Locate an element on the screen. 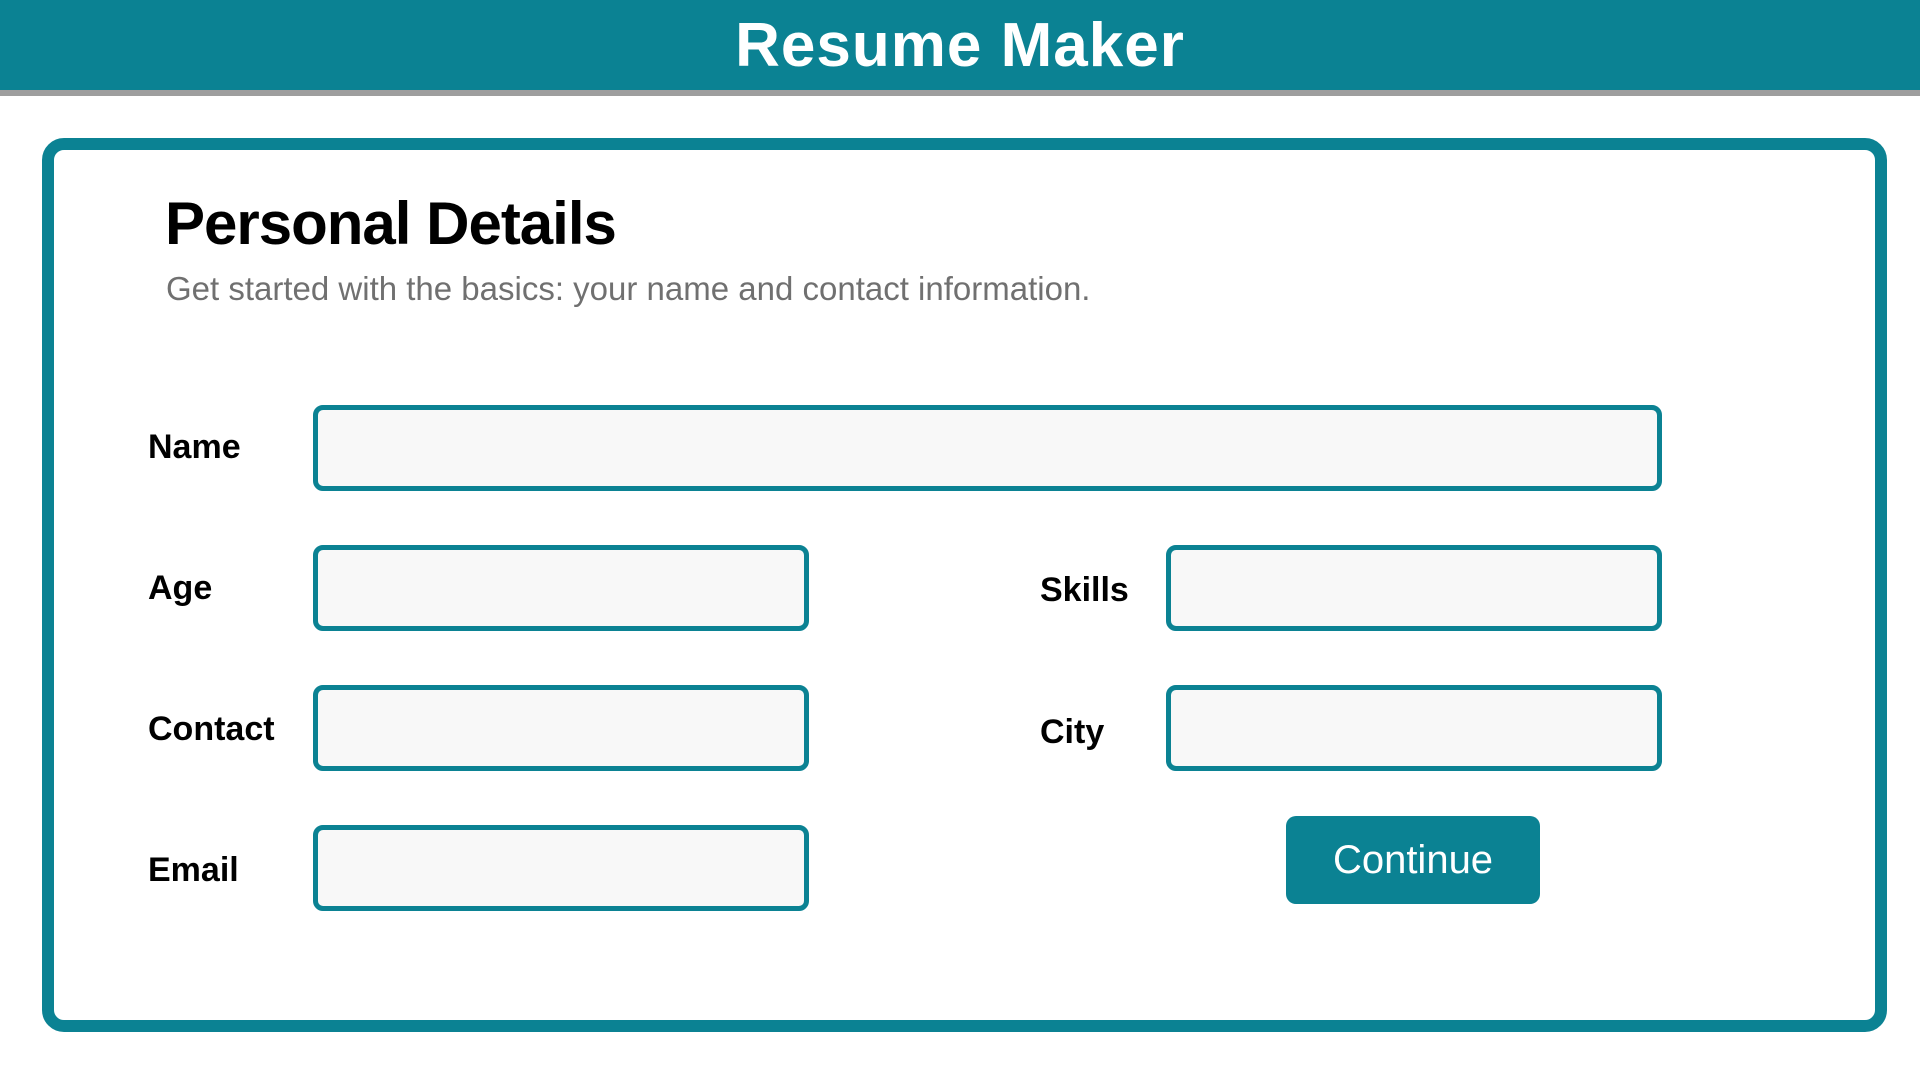  name-label: Name is located at coordinates (194, 447).